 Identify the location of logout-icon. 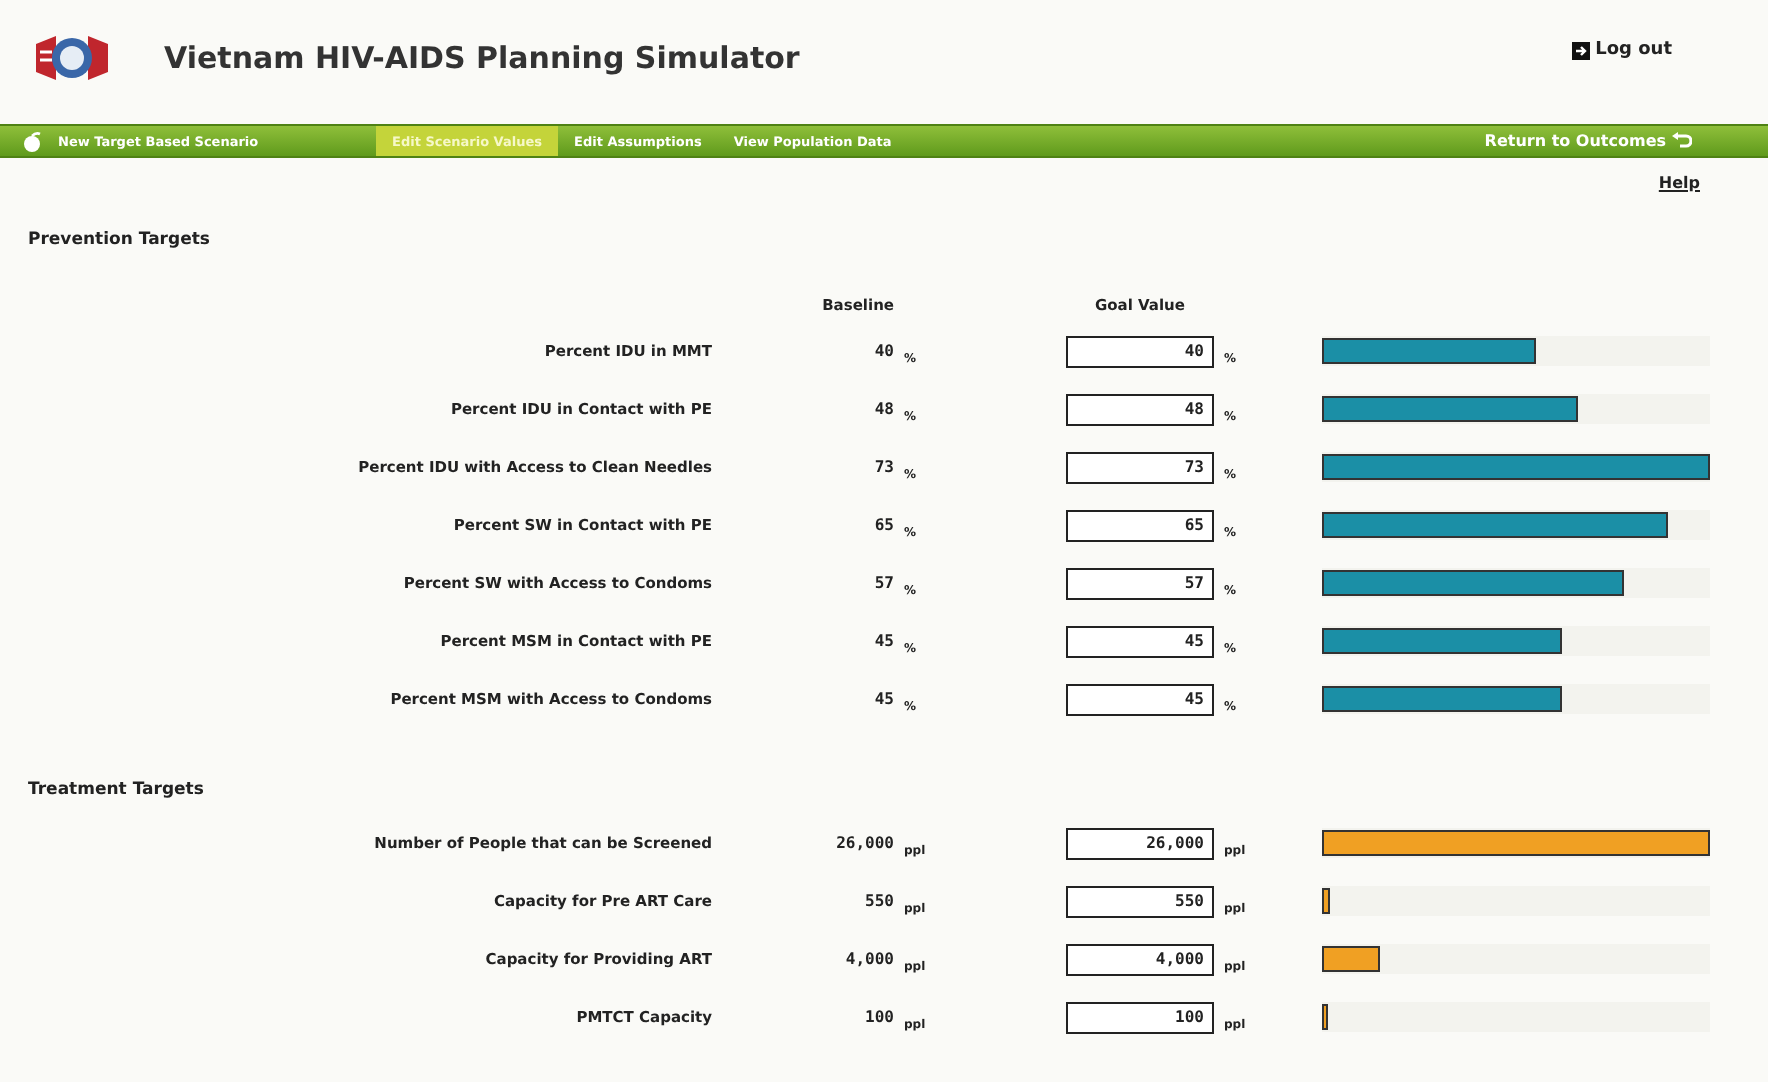
(1580, 50).